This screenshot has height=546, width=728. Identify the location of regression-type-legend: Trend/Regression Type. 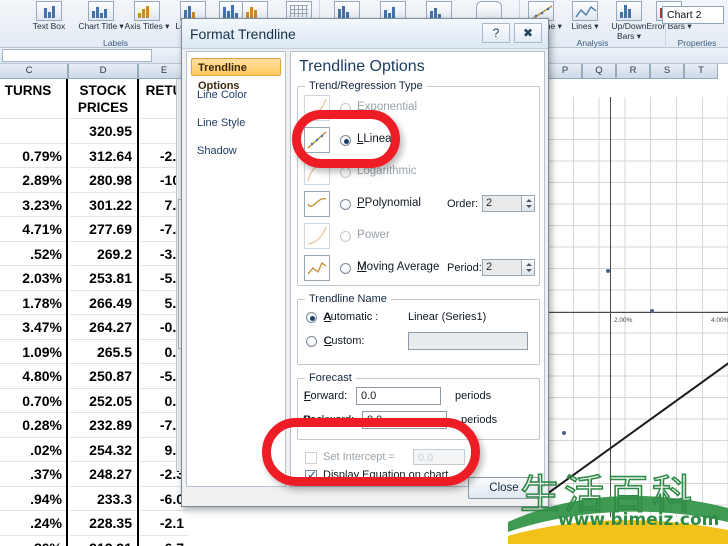
(366, 86).